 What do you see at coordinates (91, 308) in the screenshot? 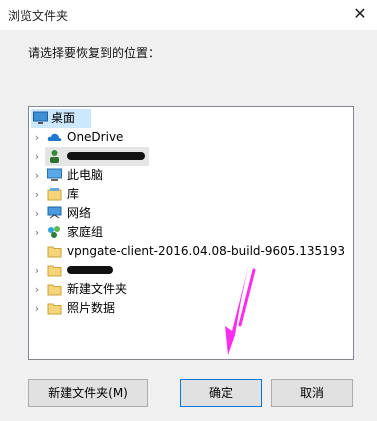
I see `tree-item-label: 照片数据` at bounding box center [91, 308].